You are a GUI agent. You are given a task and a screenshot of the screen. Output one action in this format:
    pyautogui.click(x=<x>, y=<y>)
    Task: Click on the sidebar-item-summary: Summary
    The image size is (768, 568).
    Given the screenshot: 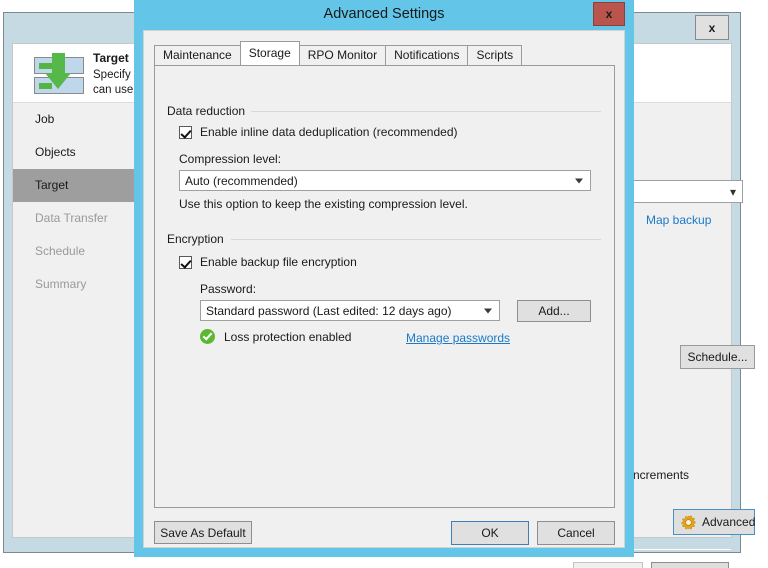 What is the action you would take?
    pyautogui.click(x=78, y=284)
    